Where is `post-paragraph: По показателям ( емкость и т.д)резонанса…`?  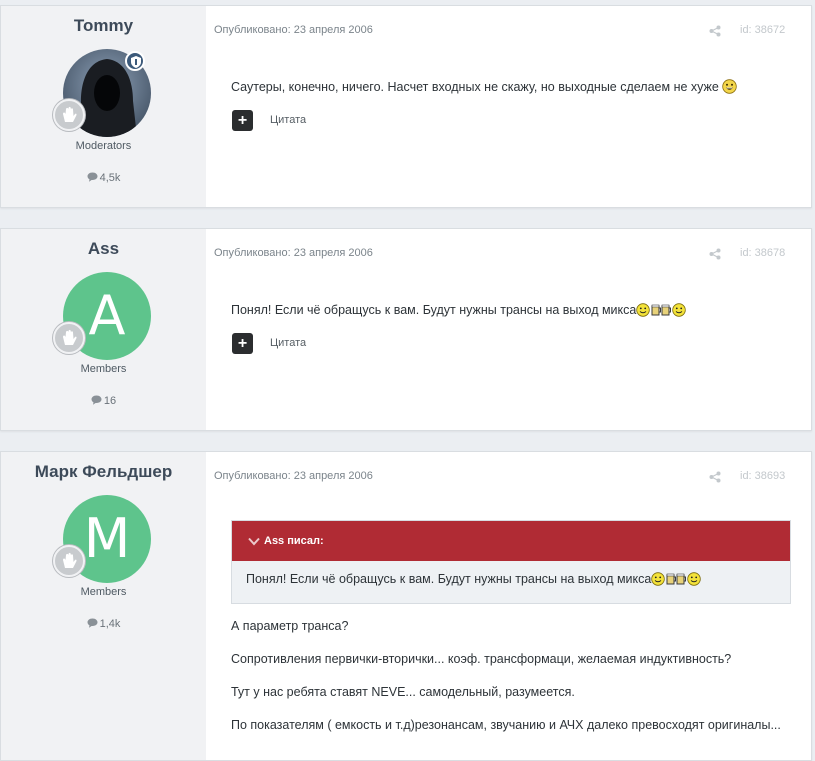 post-paragraph: По показателям ( емкость и т.д)резонанса… is located at coordinates (506, 725).